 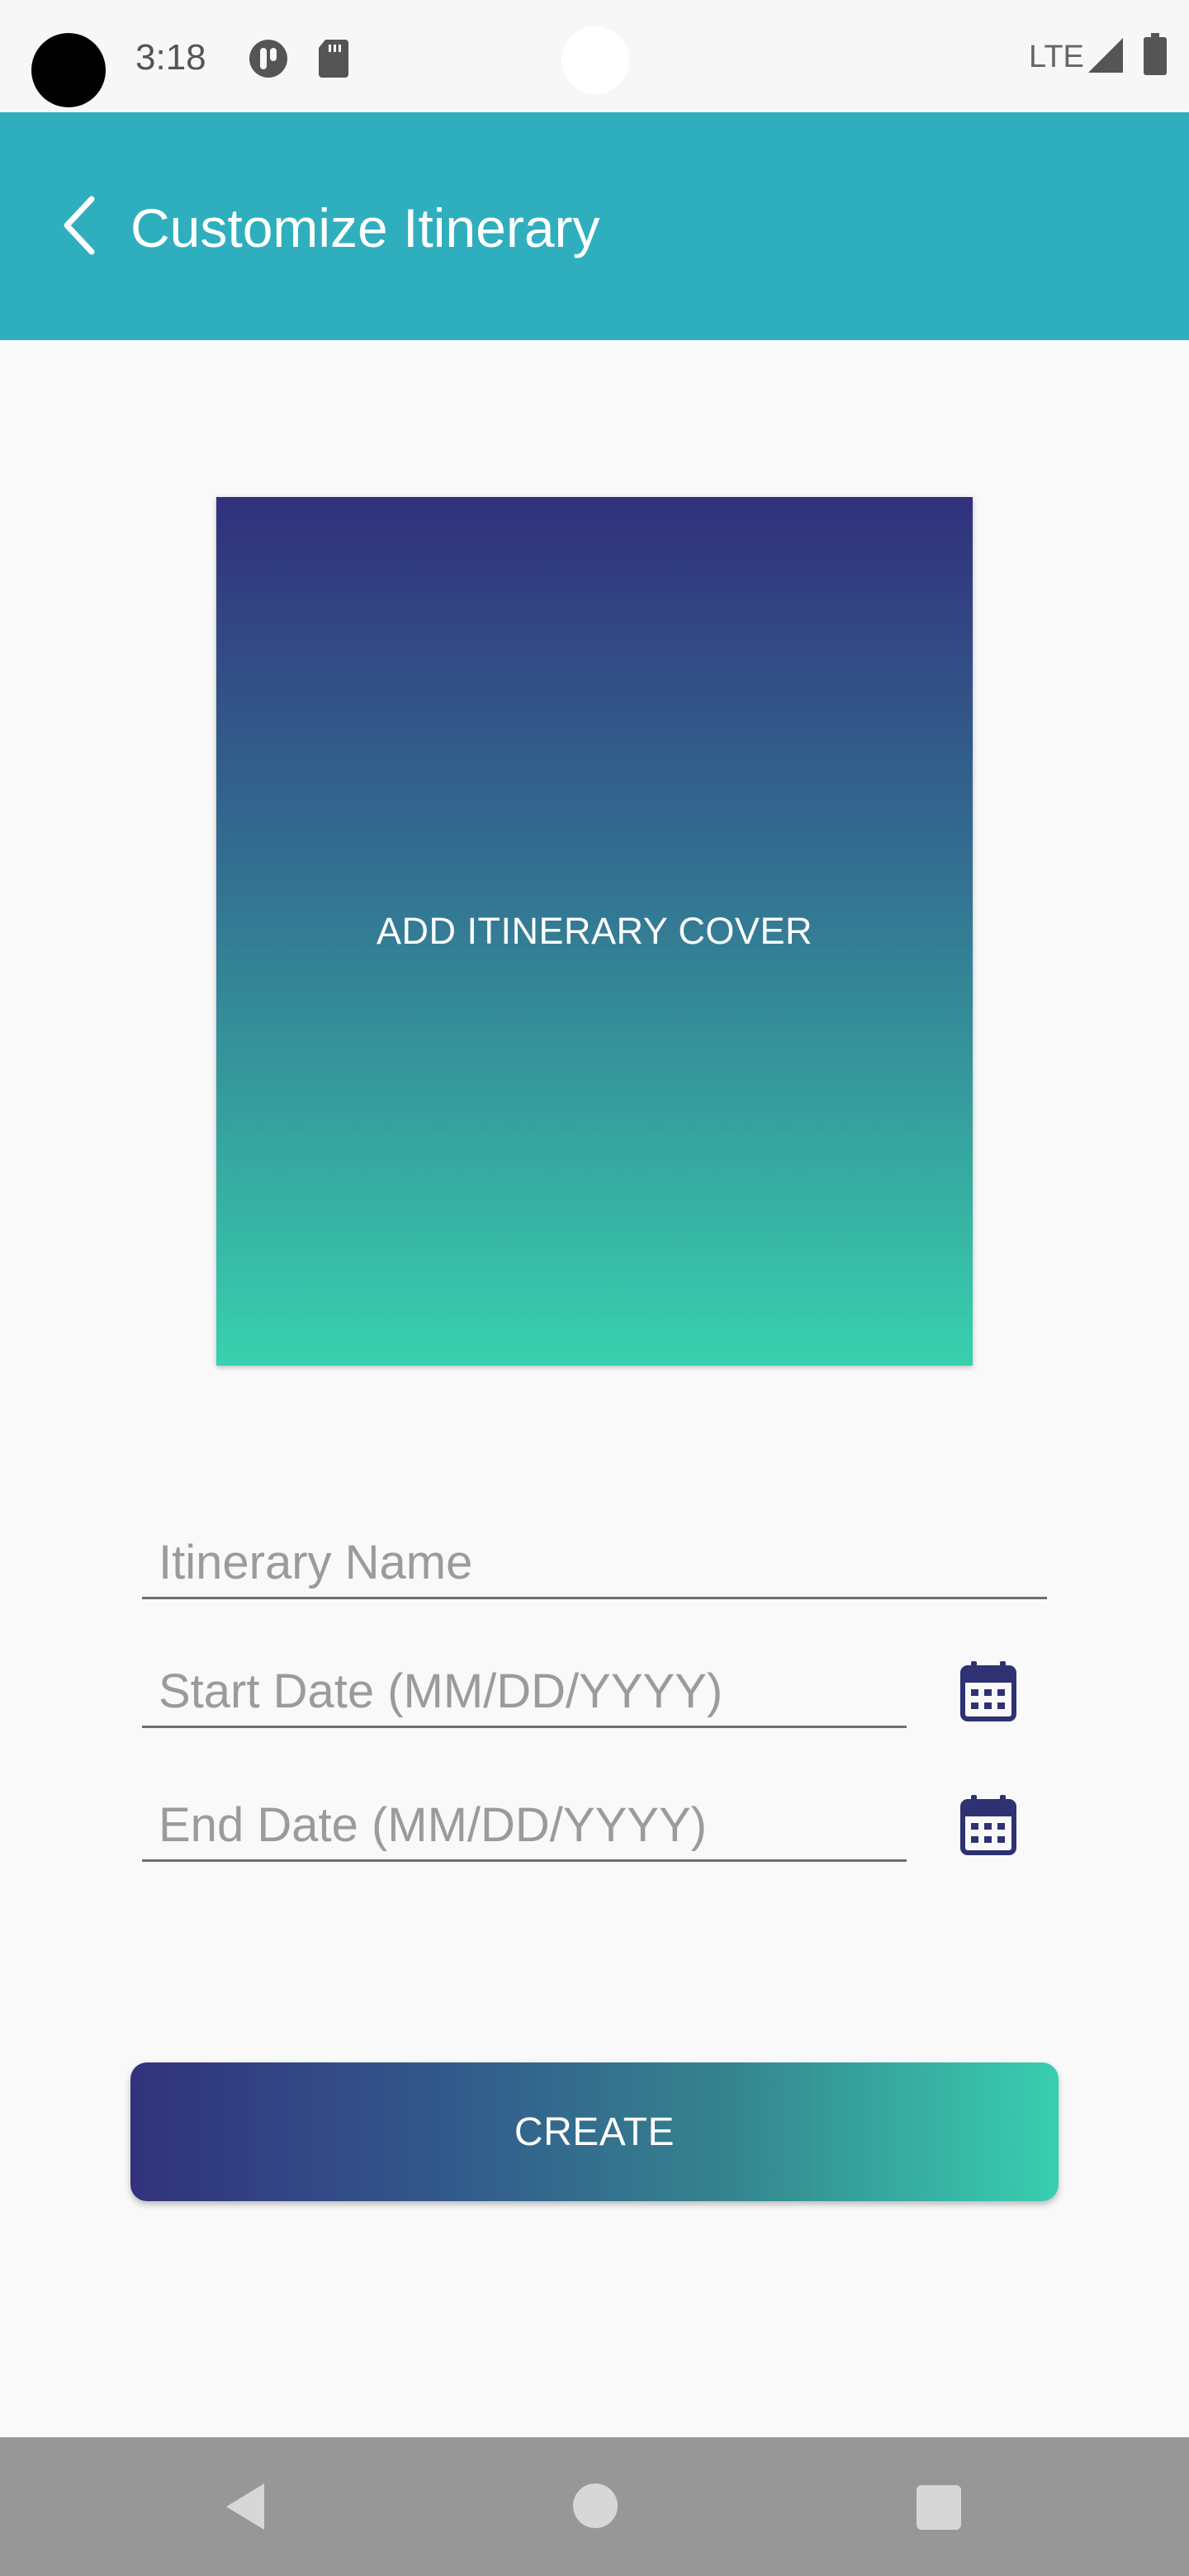 What do you see at coordinates (939, 2507) in the screenshot?
I see `recents-square-icon` at bounding box center [939, 2507].